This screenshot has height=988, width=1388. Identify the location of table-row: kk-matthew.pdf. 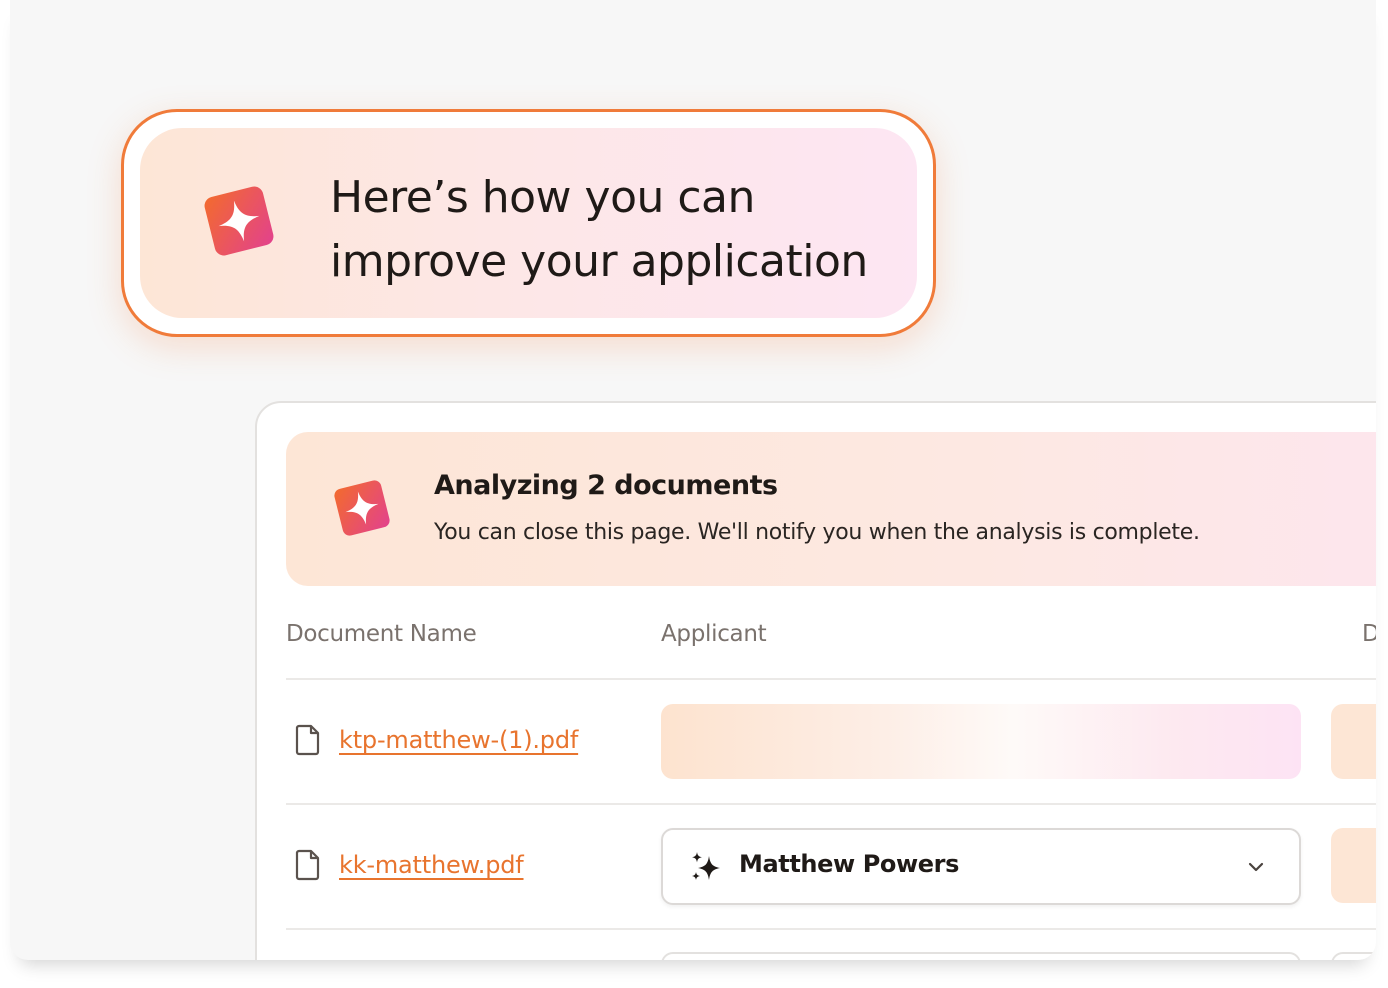
(408, 865).